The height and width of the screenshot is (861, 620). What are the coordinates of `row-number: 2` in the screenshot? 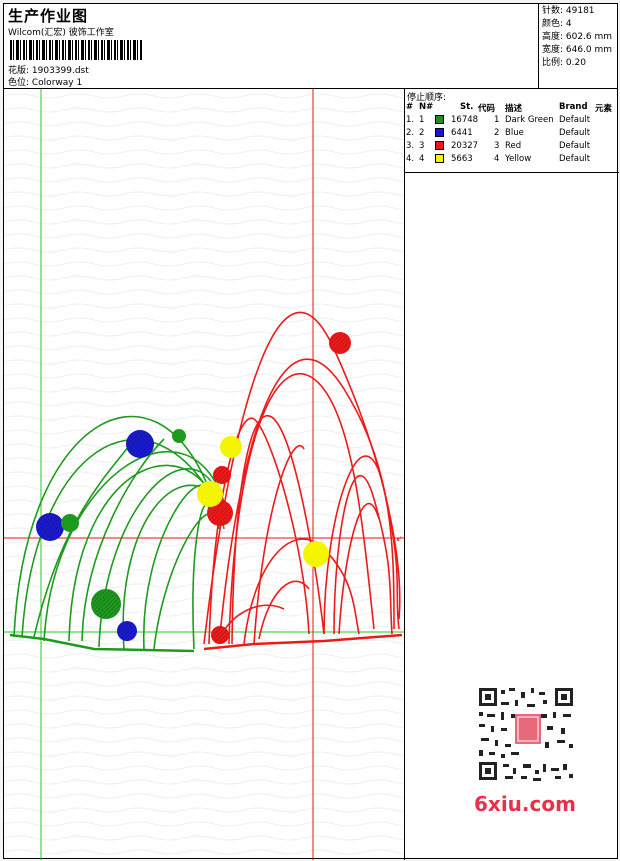 It's located at (422, 133).